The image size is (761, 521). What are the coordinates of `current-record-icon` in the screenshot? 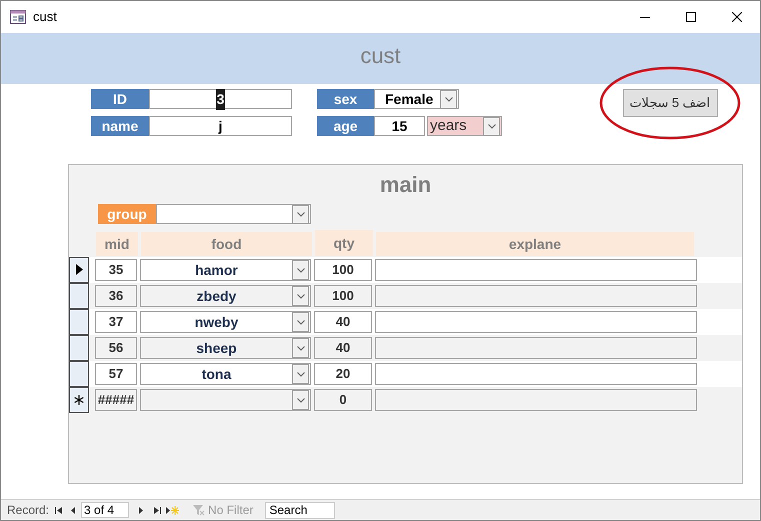 It's located at (79, 269).